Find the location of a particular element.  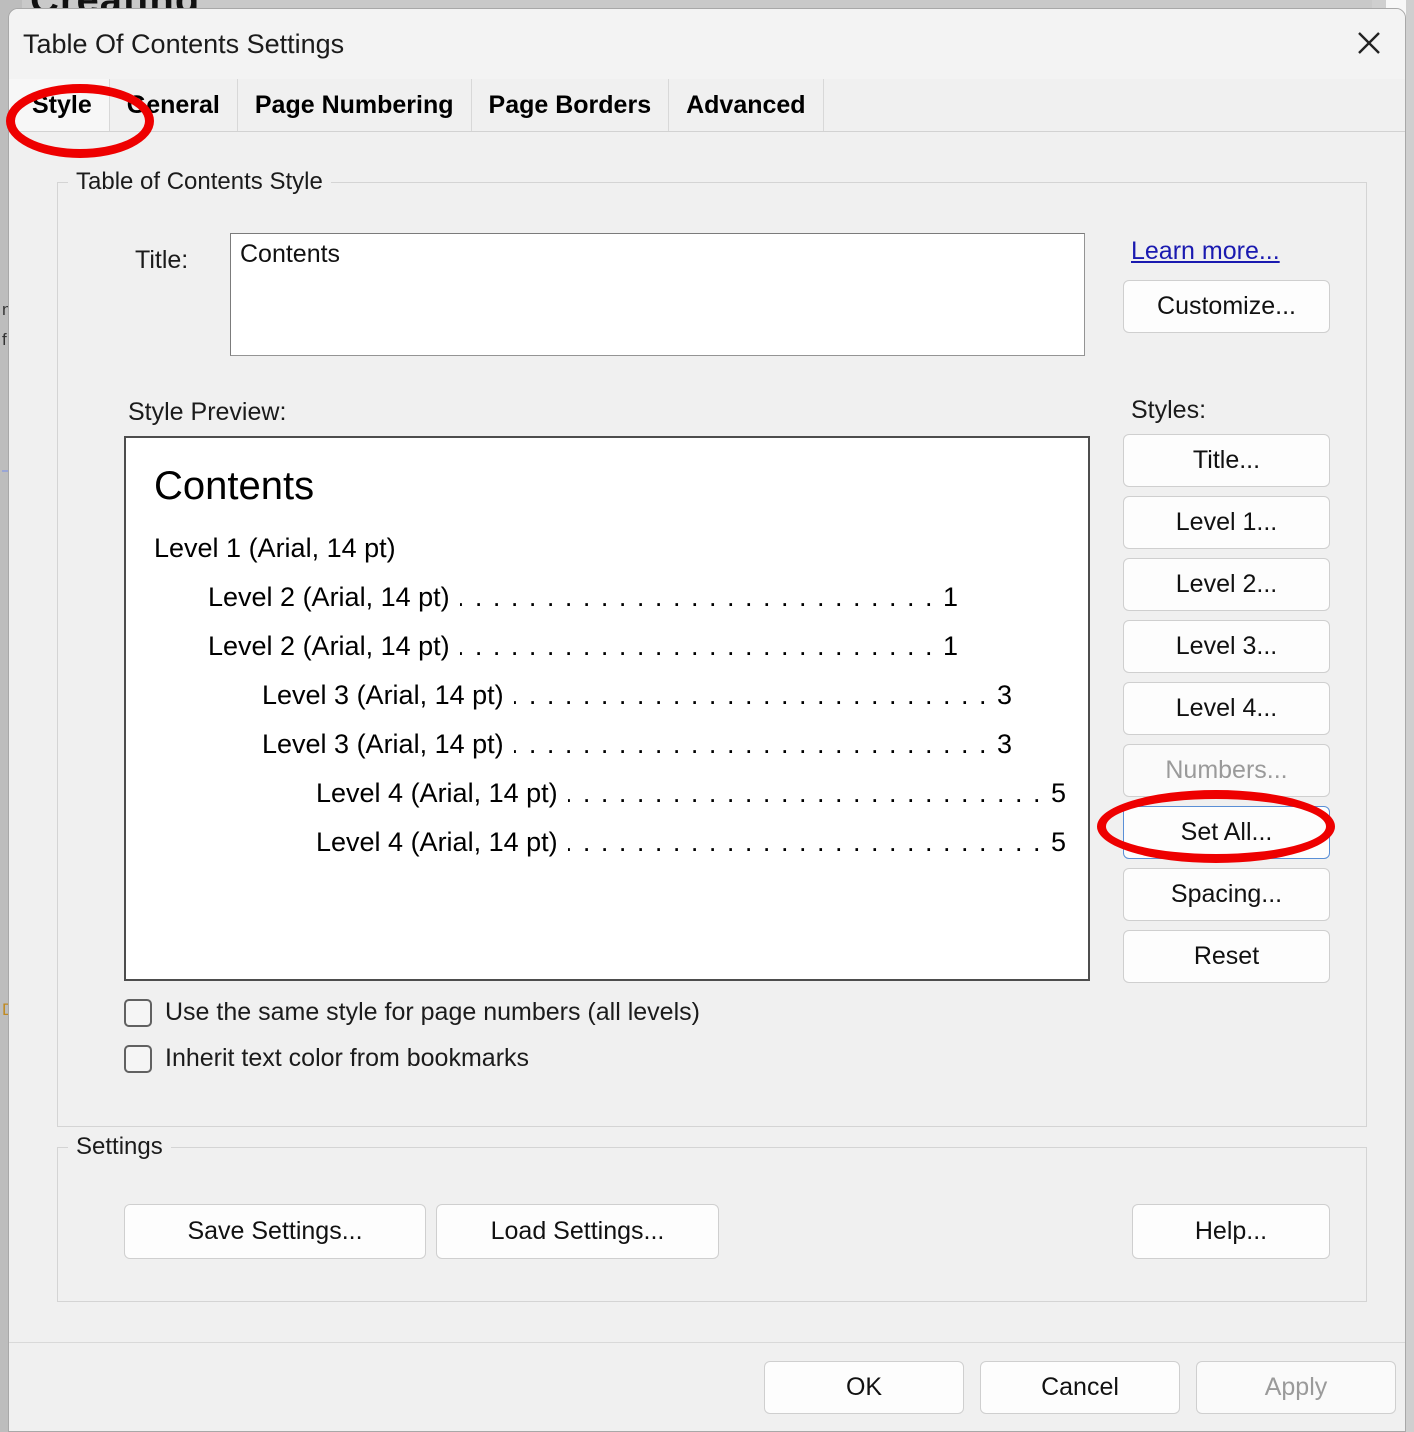

tab-page-borders-label: Page Borders is located at coordinates (570, 104).